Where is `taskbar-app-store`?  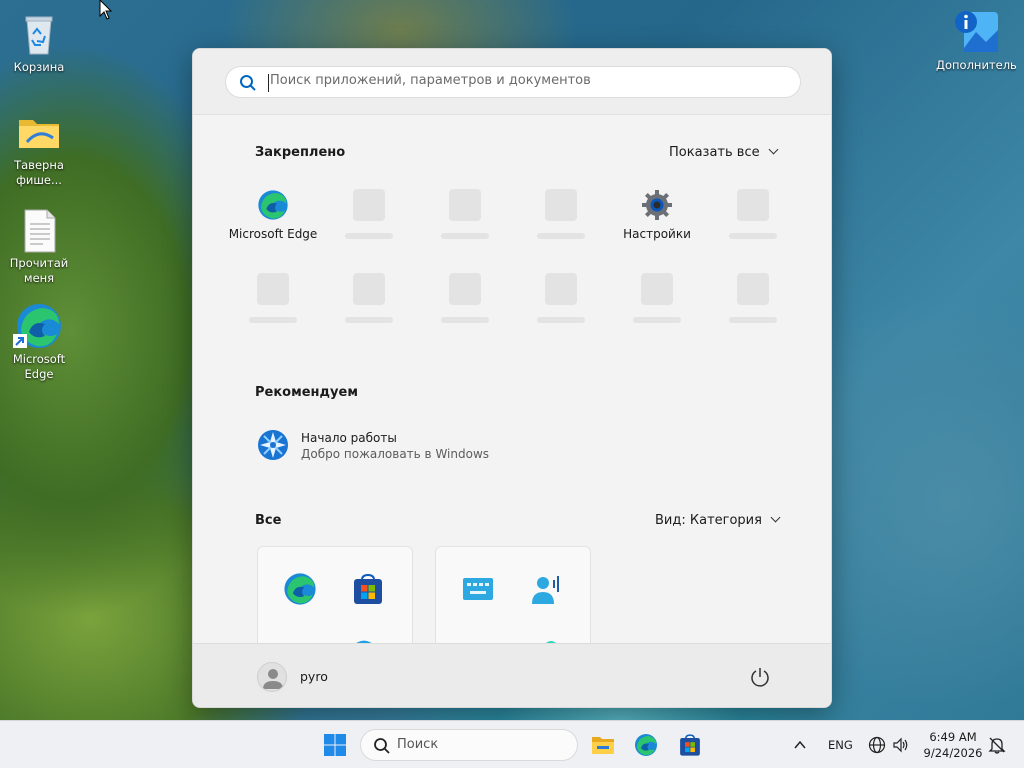
taskbar-app-store is located at coordinates (690, 745).